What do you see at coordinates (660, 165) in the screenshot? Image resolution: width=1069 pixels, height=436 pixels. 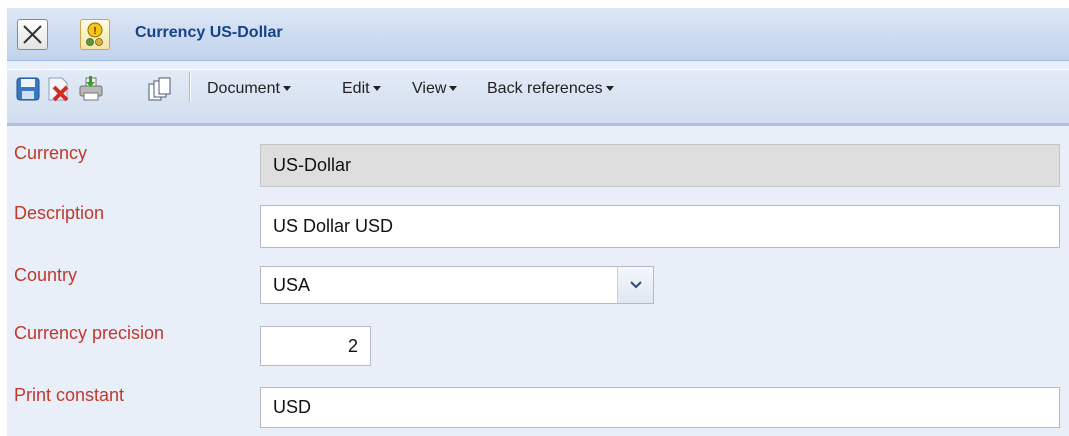 I see `currency-field: US-Dollar` at bounding box center [660, 165].